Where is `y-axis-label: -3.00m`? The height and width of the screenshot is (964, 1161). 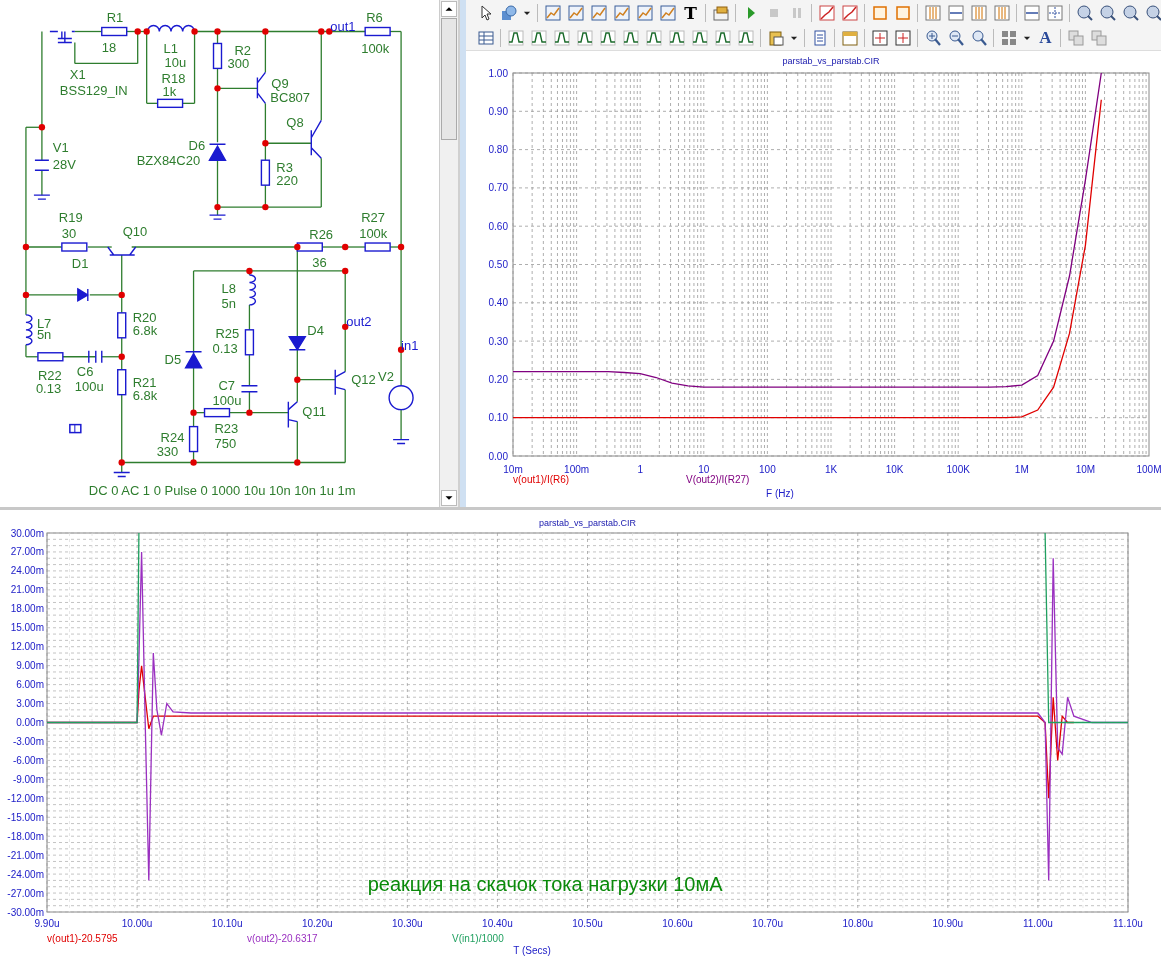
y-axis-label: -3.00m is located at coordinates (28, 741).